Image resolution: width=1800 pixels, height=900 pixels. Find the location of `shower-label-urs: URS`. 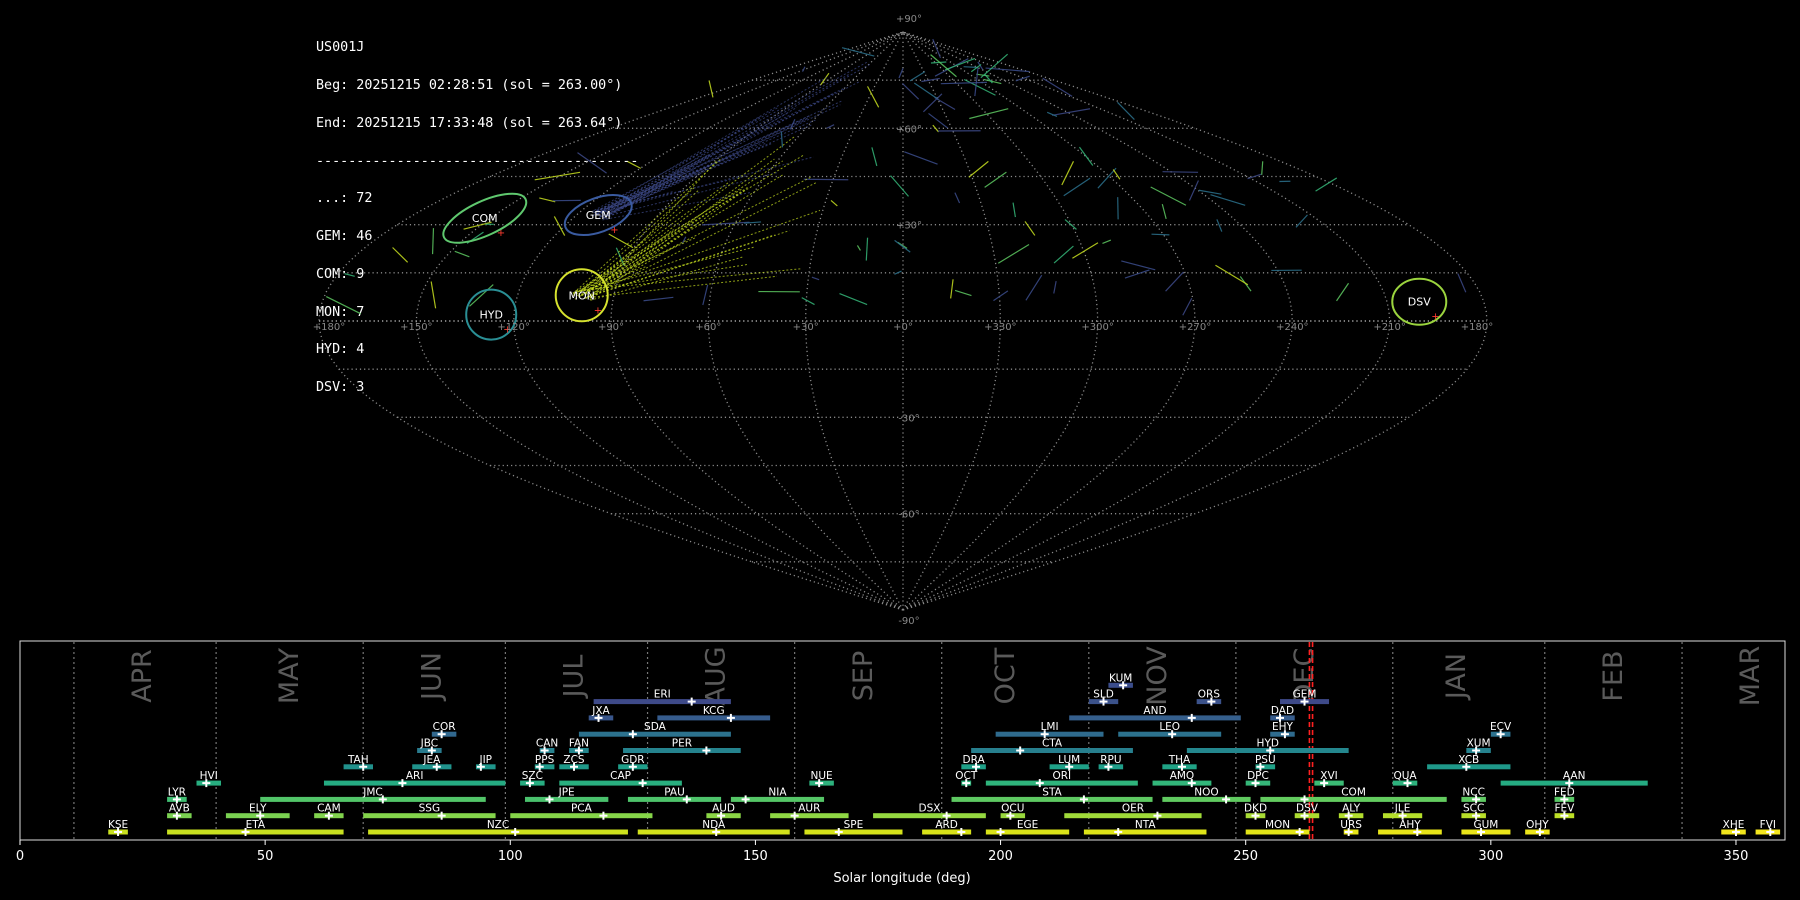

shower-label-urs: URS is located at coordinates (1351, 825).